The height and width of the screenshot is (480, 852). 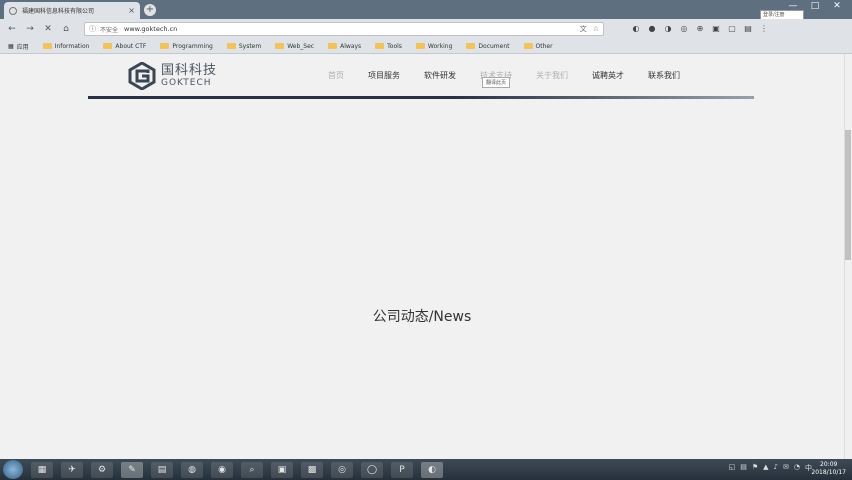 I want to click on taskbar-app-icon: ◍, so click(x=192, y=469).